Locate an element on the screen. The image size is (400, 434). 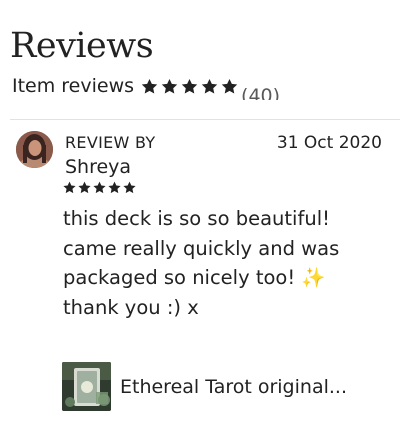
item-reviews-label: Item reviews is located at coordinates (73, 86).